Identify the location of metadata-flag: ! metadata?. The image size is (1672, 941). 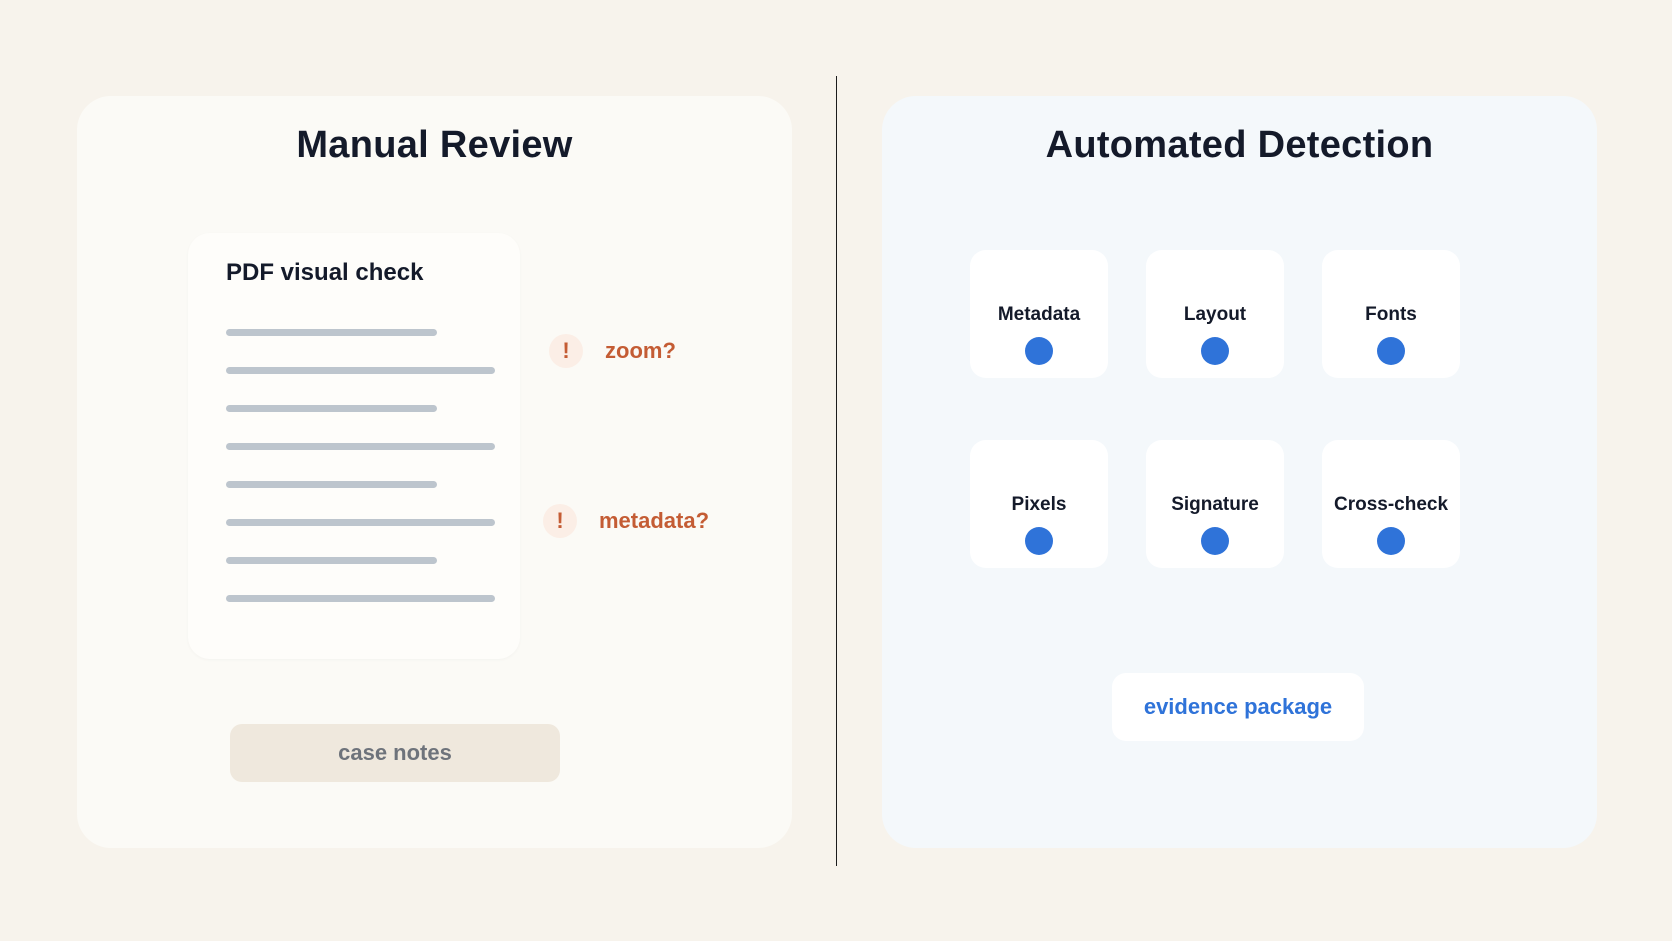
(626, 521).